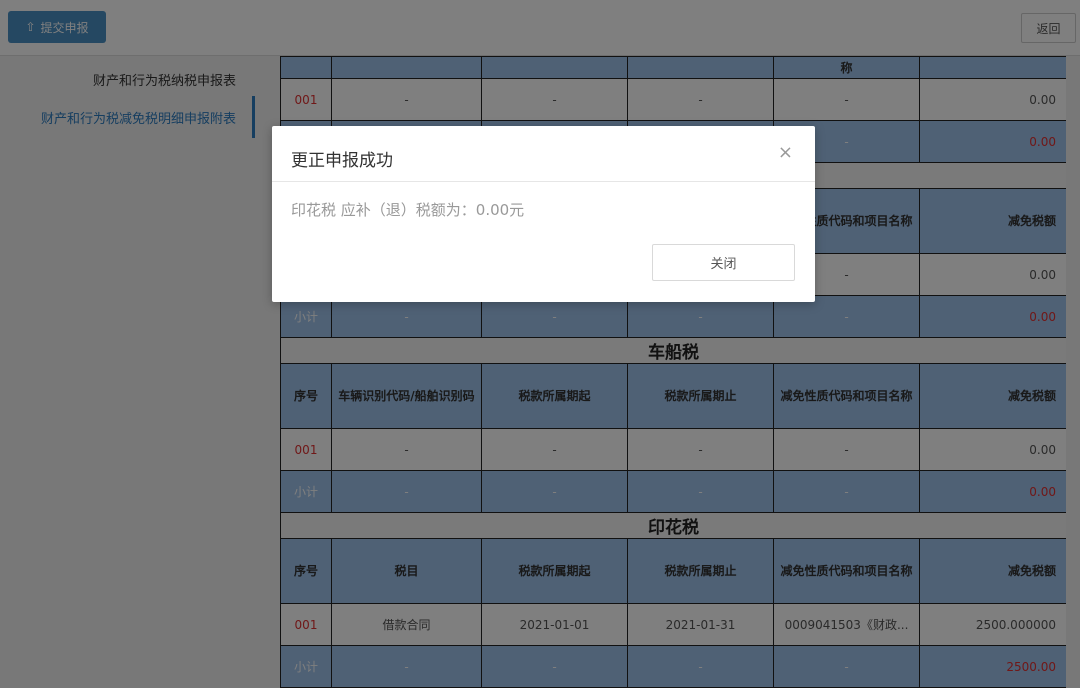 The width and height of the screenshot is (1080, 688). I want to click on close-dialog-button: 关闭, so click(723, 262).